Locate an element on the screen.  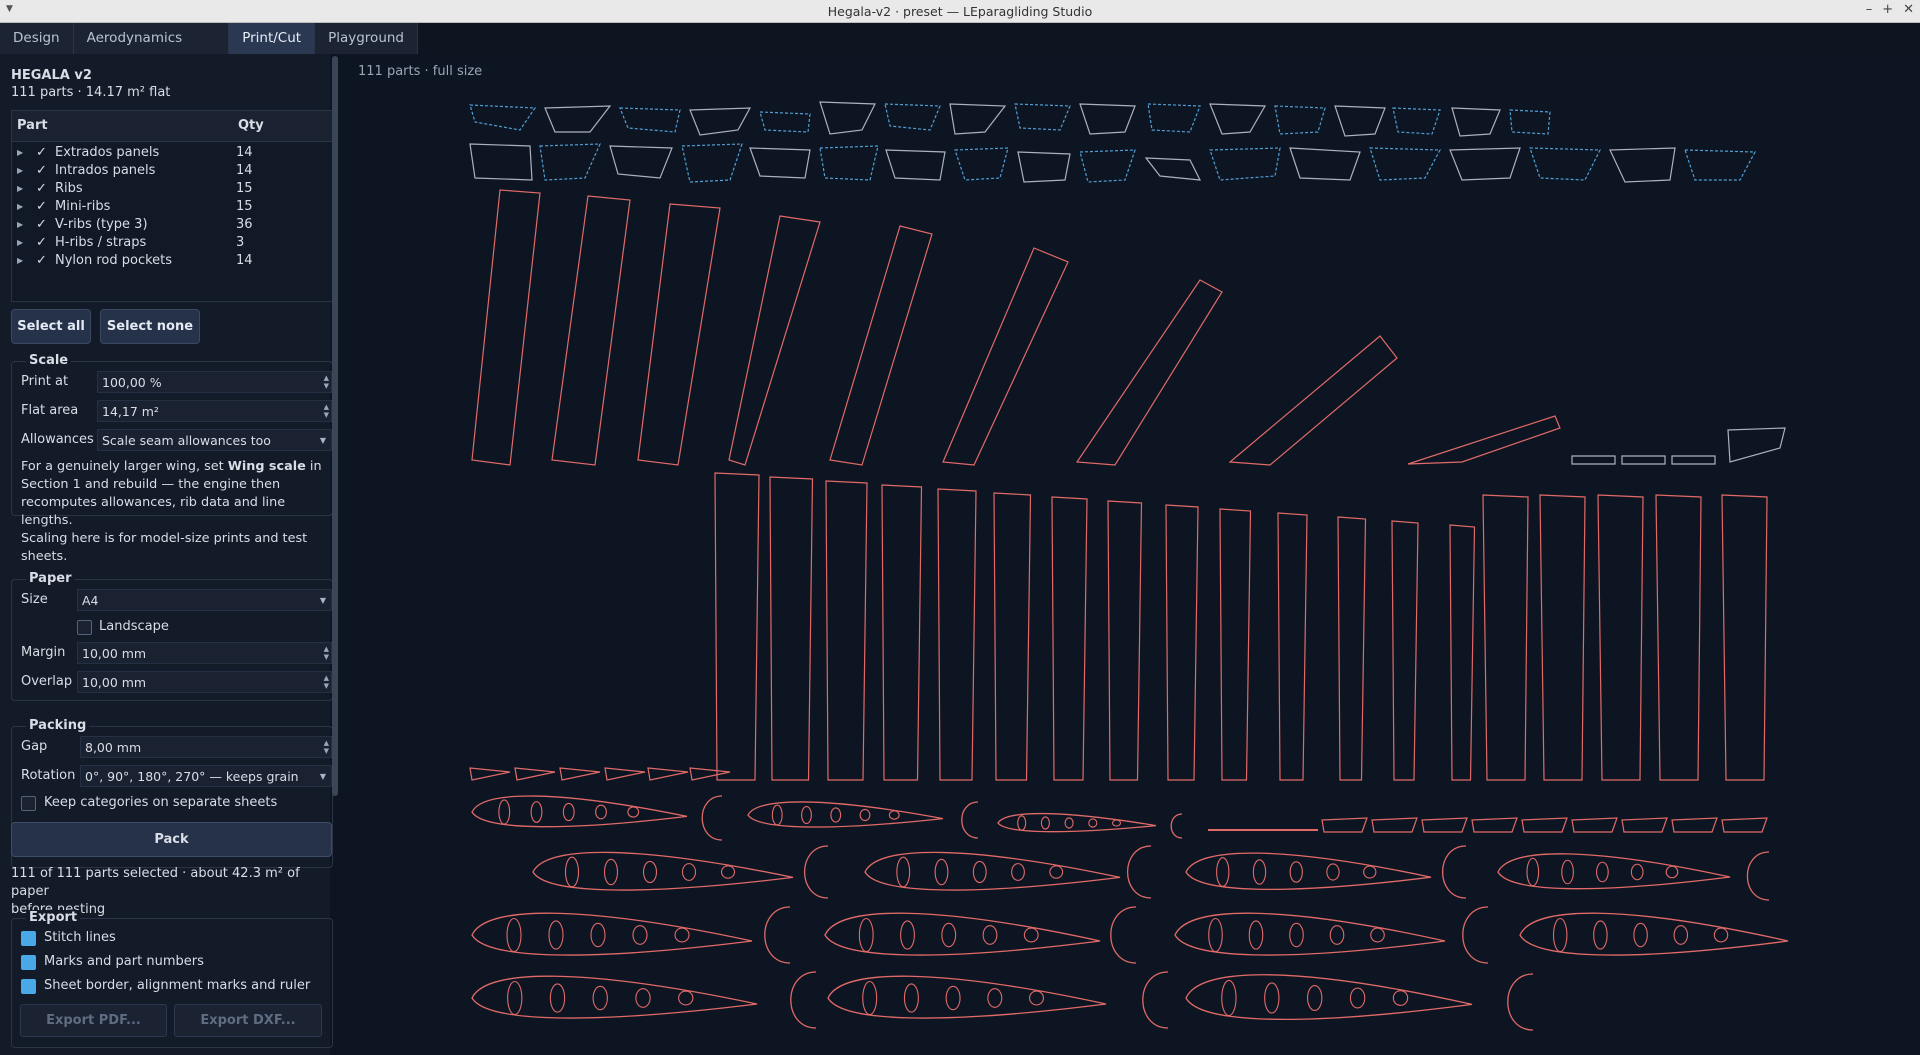
column-part: Part is located at coordinates (32, 126).